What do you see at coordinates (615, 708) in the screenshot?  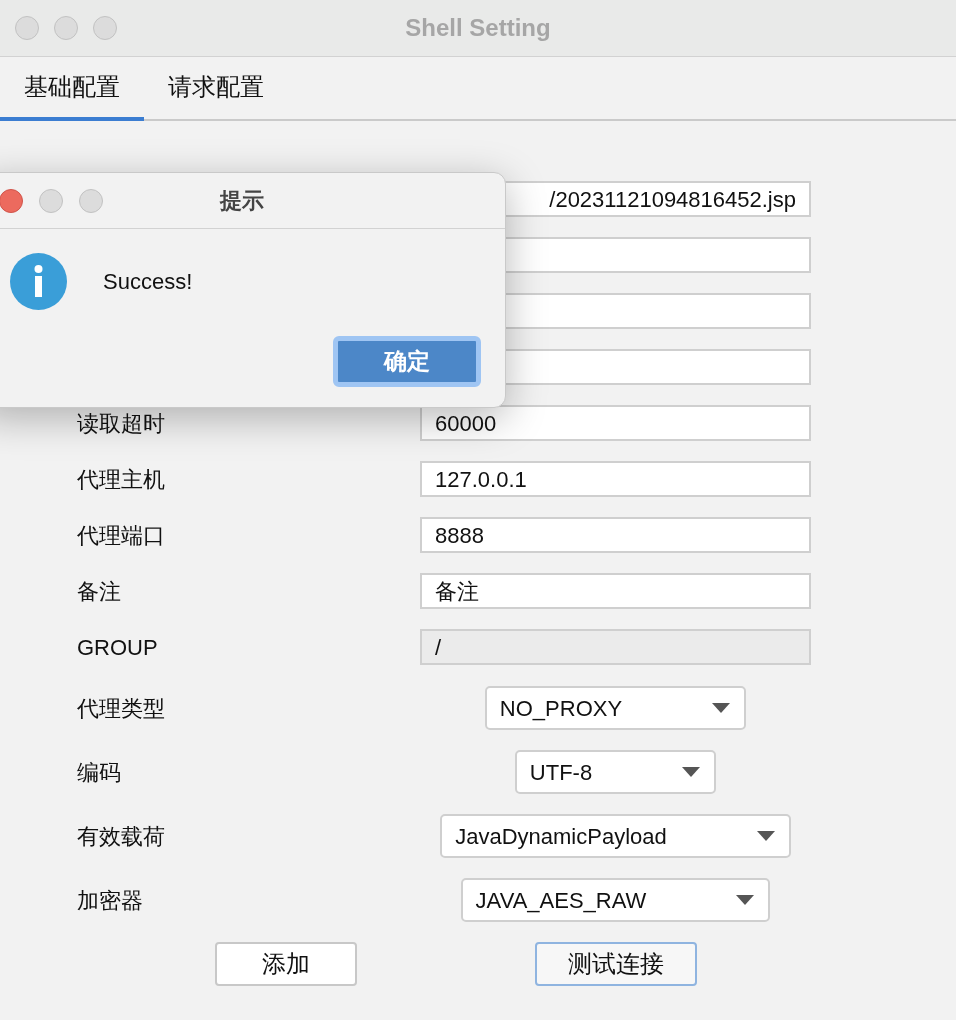 I see `dropdown: NO_PROXY` at bounding box center [615, 708].